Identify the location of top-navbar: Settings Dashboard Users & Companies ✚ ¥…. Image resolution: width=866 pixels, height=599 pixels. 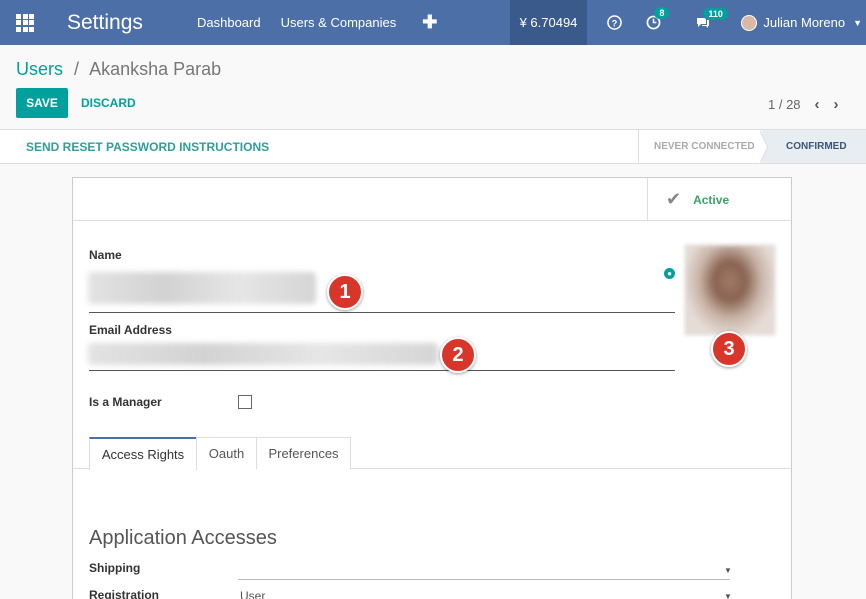
(433, 22).